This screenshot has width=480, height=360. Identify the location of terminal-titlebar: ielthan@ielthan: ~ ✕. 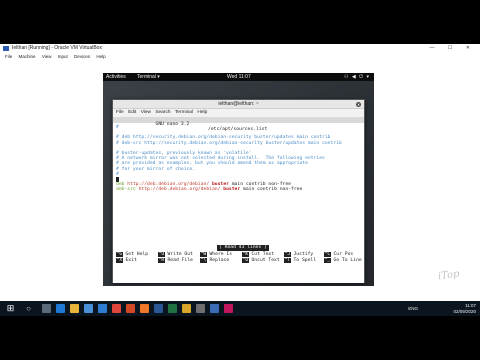
(238, 104).